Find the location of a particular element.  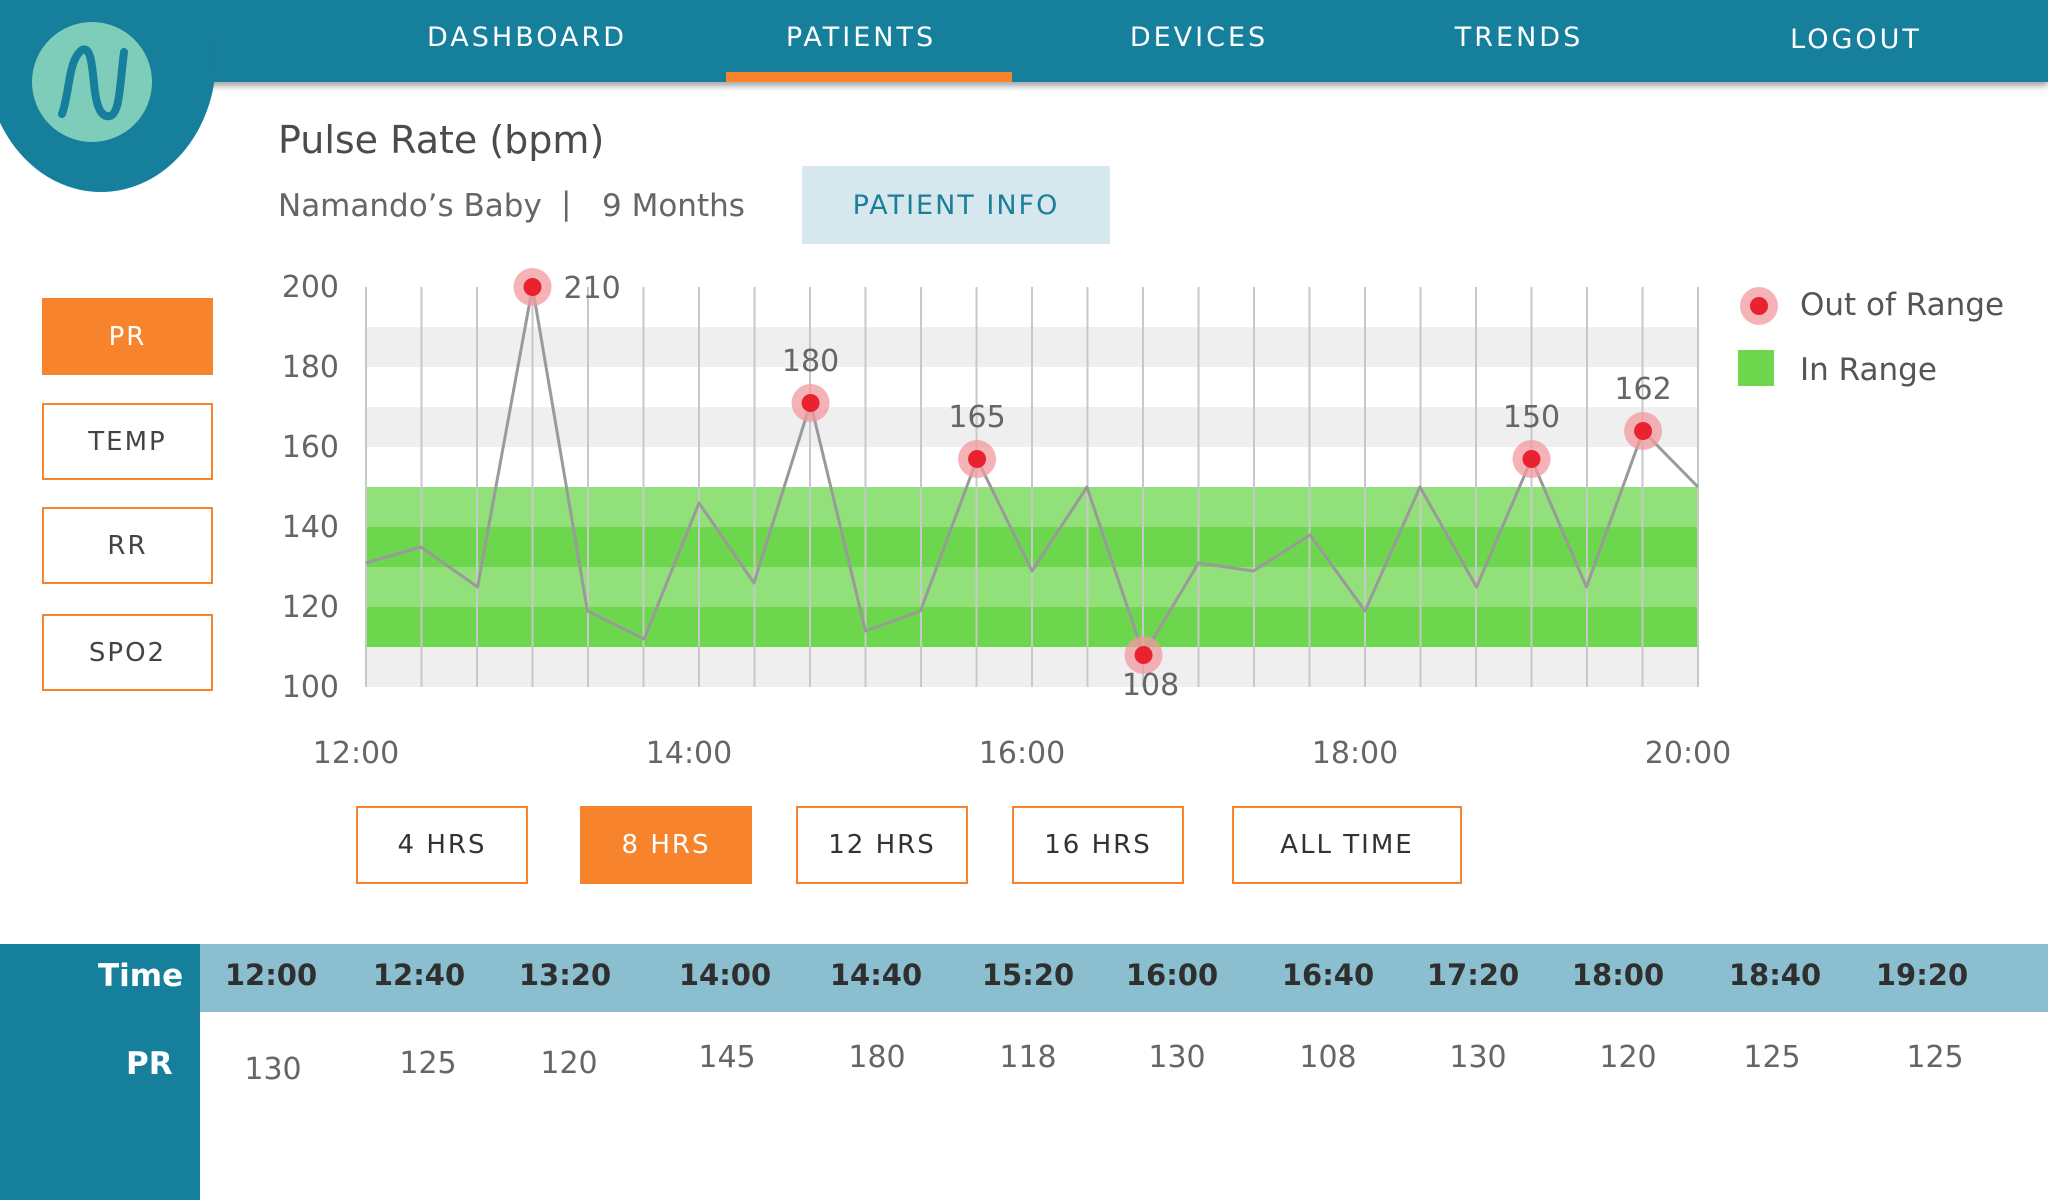

nav-patients: PATIENTS is located at coordinates (861, 37).